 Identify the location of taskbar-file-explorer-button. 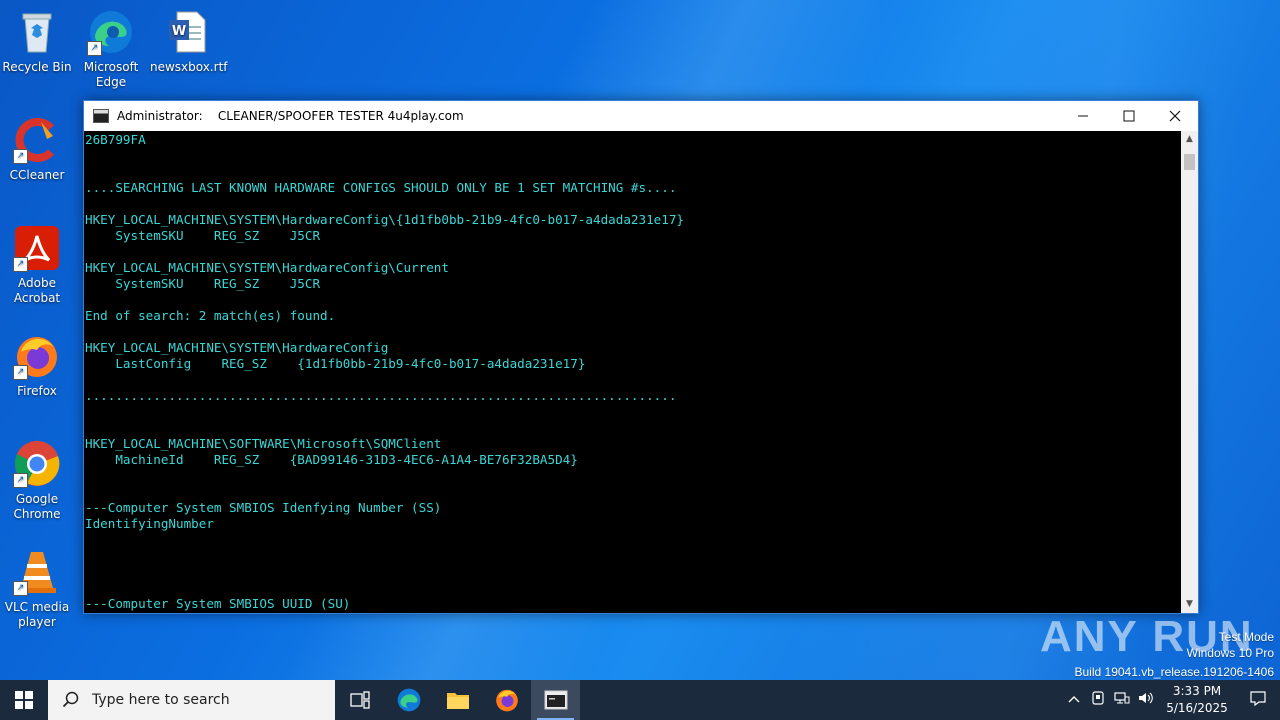
(457, 700).